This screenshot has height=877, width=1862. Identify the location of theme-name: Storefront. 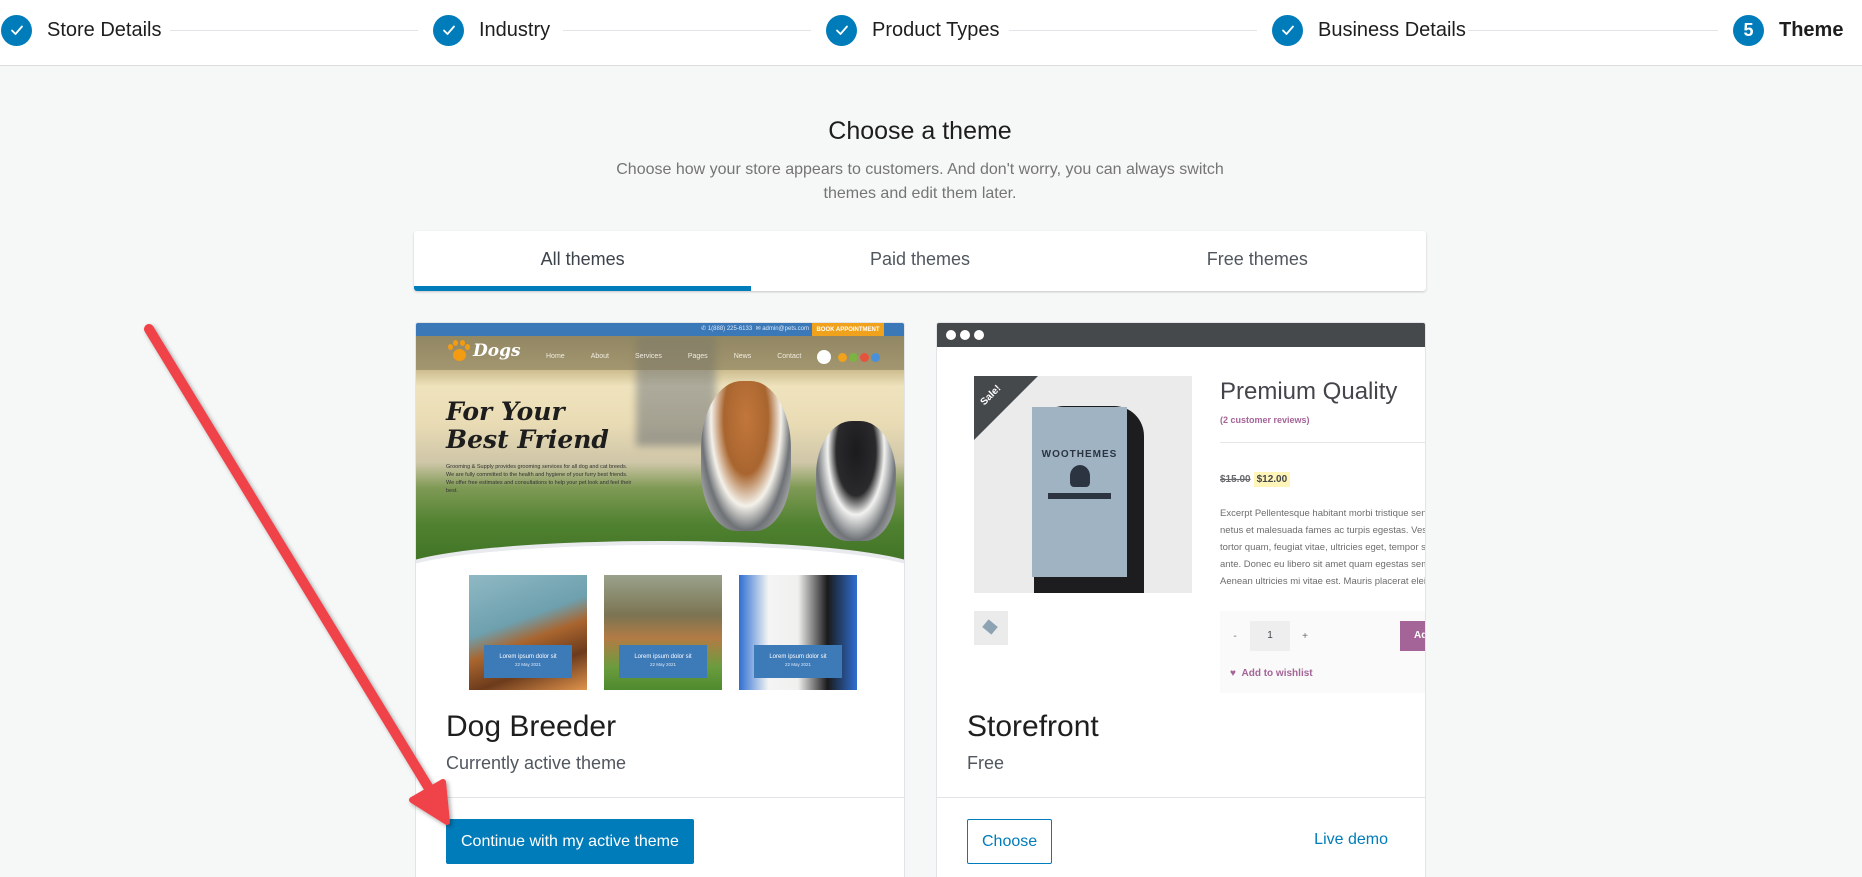
(1033, 726).